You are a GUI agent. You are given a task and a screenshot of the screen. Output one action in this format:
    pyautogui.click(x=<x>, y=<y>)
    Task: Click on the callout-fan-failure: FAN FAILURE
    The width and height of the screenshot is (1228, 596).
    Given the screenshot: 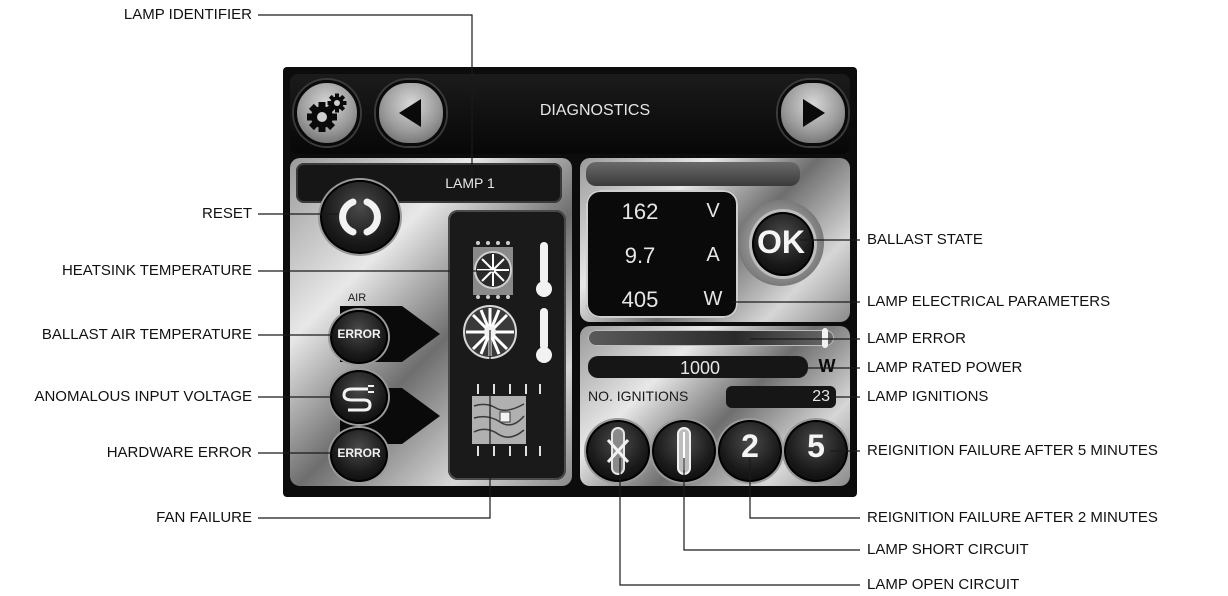 What is the action you would take?
    pyautogui.click(x=204, y=517)
    